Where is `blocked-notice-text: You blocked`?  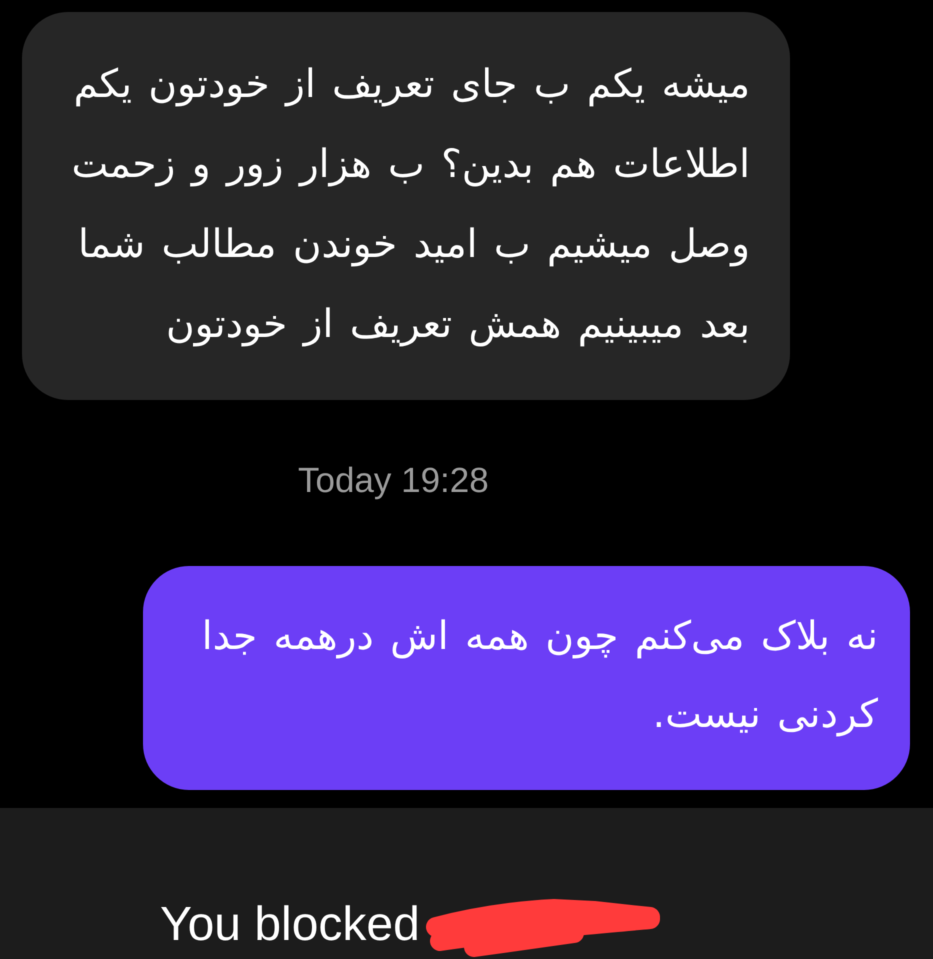 blocked-notice-text: You blocked is located at coordinates (290, 925).